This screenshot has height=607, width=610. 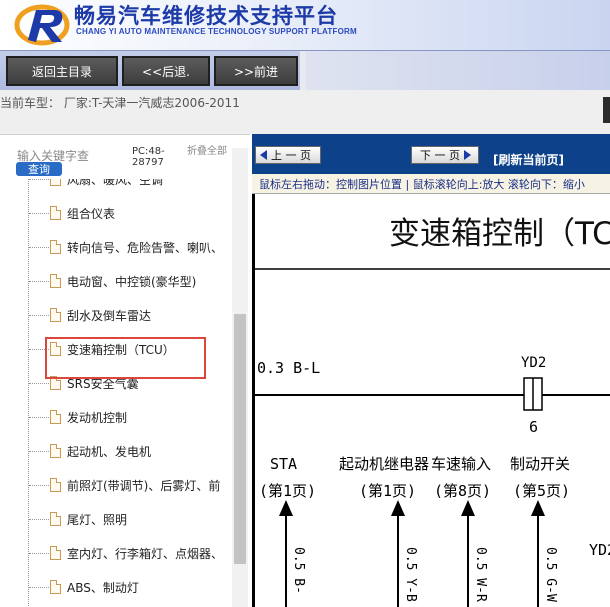 What do you see at coordinates (384, 464) in the screenshot?
I see `signal-name: 起动机继电器` at bounding box center [384, 464].